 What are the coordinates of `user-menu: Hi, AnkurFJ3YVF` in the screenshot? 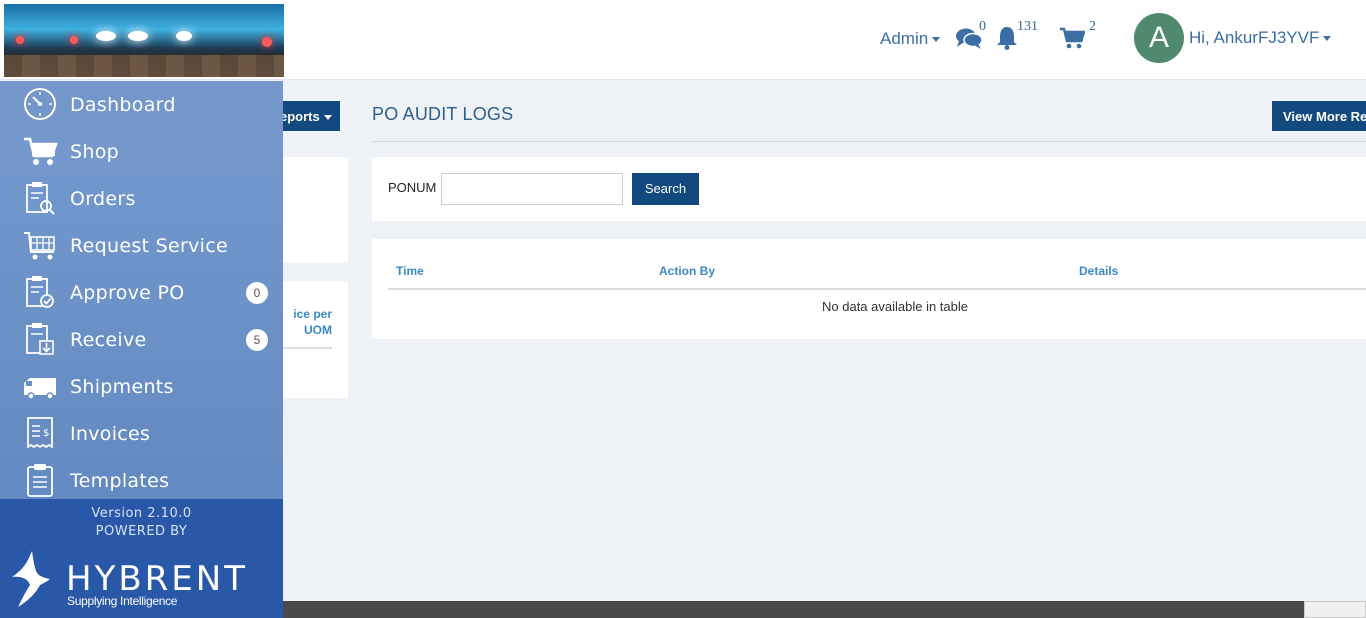 It's located at (1260, 38).